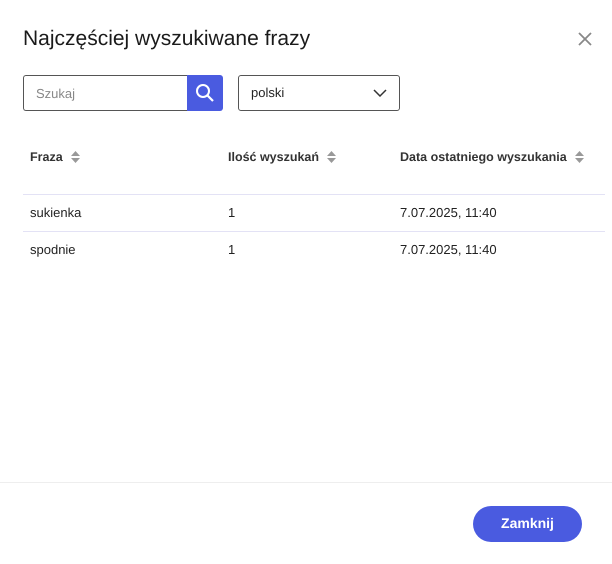 The width and height of the screenshot is (612, 564). What do you see at coordinates (55, 157) in the screenshot?
I see `column-header: Fraza` at bounding box center [55, 157].